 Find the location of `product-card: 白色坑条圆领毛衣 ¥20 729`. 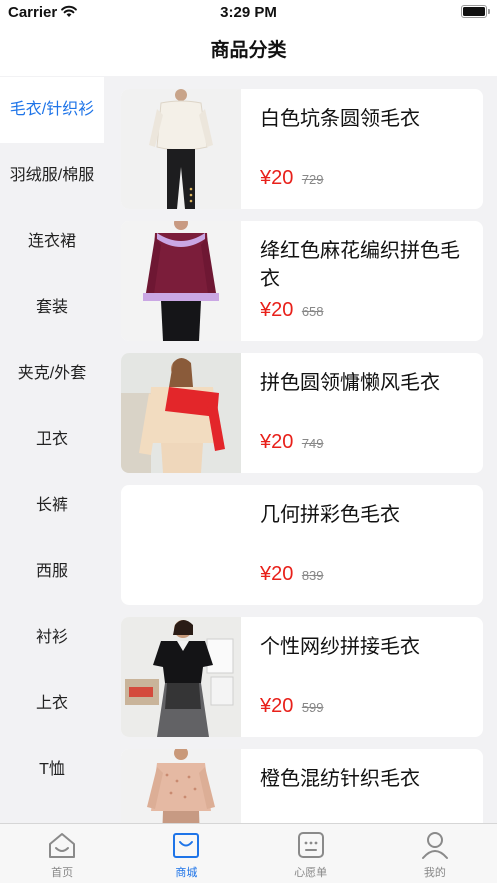

product-card: 白色坑条圆领毛衣 ¥20 729 is located at coordinates (302, 149).